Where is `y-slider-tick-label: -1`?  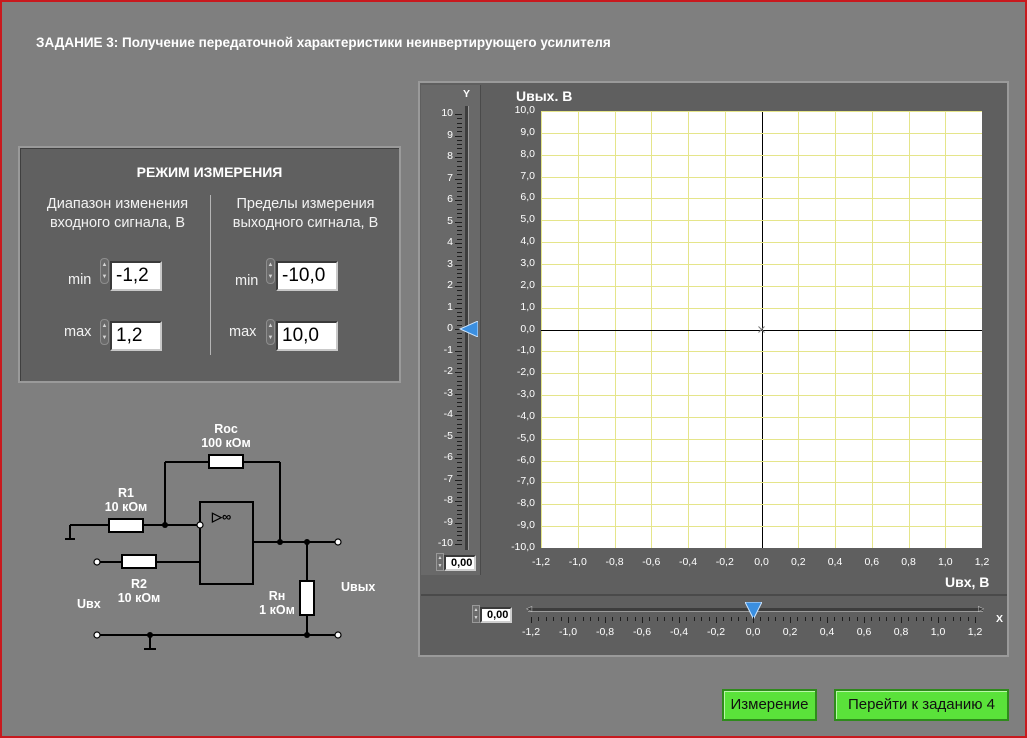 y-slider-tick-label: -1 is located at coordinates (448, 349).